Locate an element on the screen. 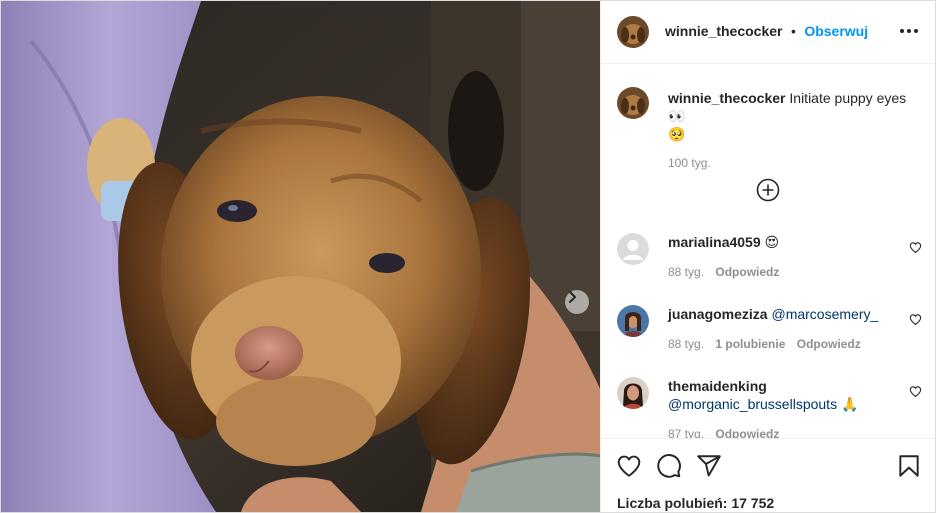 Image resolution: width=936 pixels, height=513 pixels. comment-text: @morganic_brussellspouts 🙏 is located at coordinates (763, 404).